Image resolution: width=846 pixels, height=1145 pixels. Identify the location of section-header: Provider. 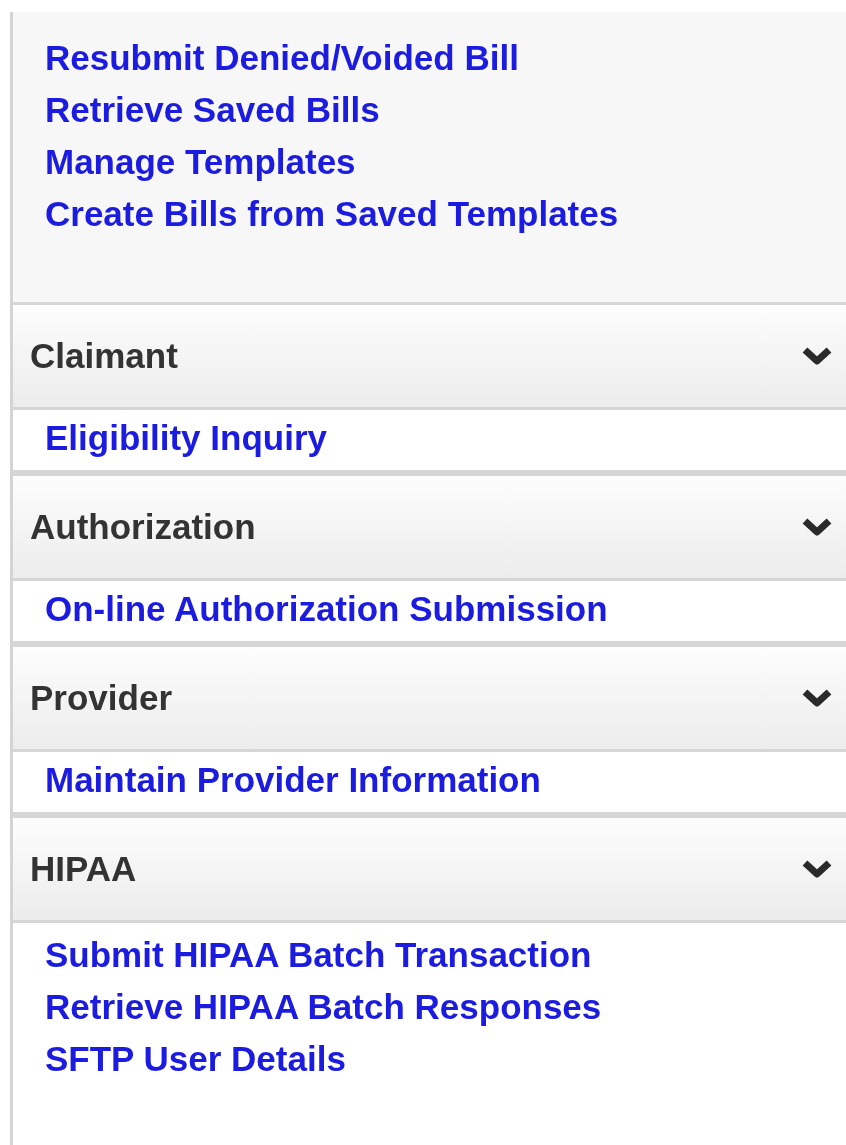
(429, 698).